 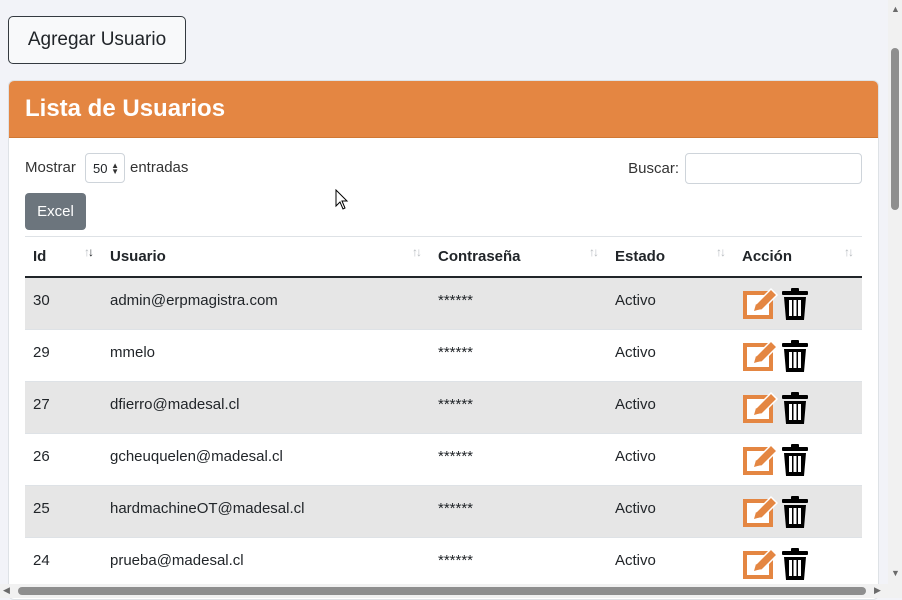 What do you see at coordinates (798, 257) in the screenshot?
I see `column-header-accion: Acción ↑↓` at bounding box center [798, 257].